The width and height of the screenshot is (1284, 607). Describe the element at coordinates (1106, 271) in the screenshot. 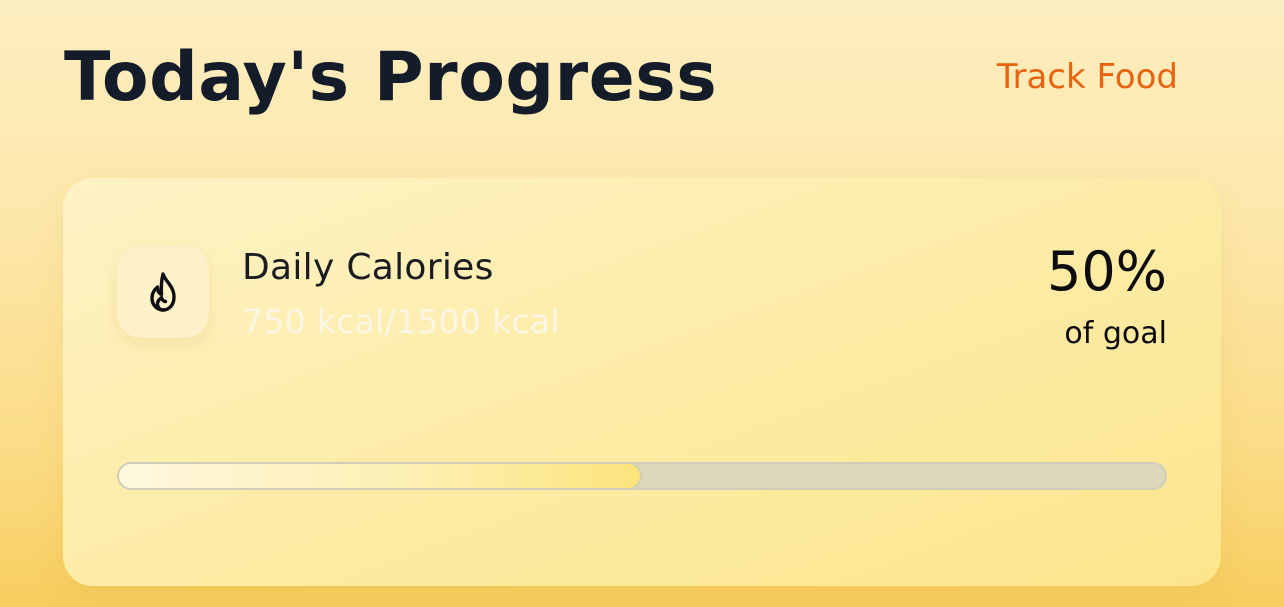

I see `goal-percent: 50%` at that location.